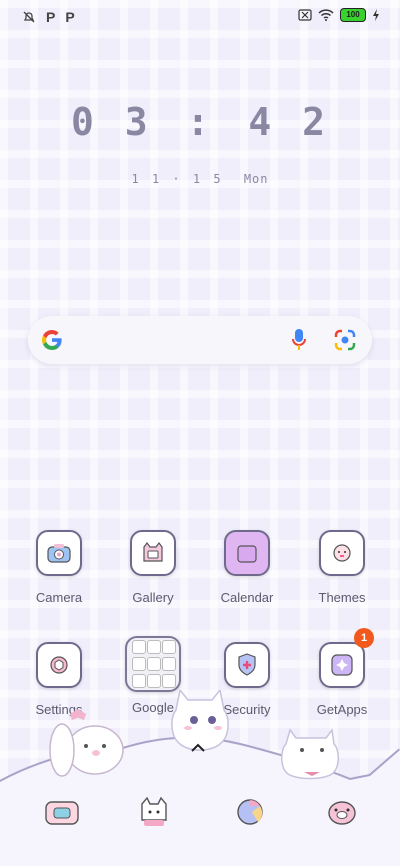 The image size is (400, 866). I want to click on date: 1 1 · 1 5 Mon, so click(200, 179).